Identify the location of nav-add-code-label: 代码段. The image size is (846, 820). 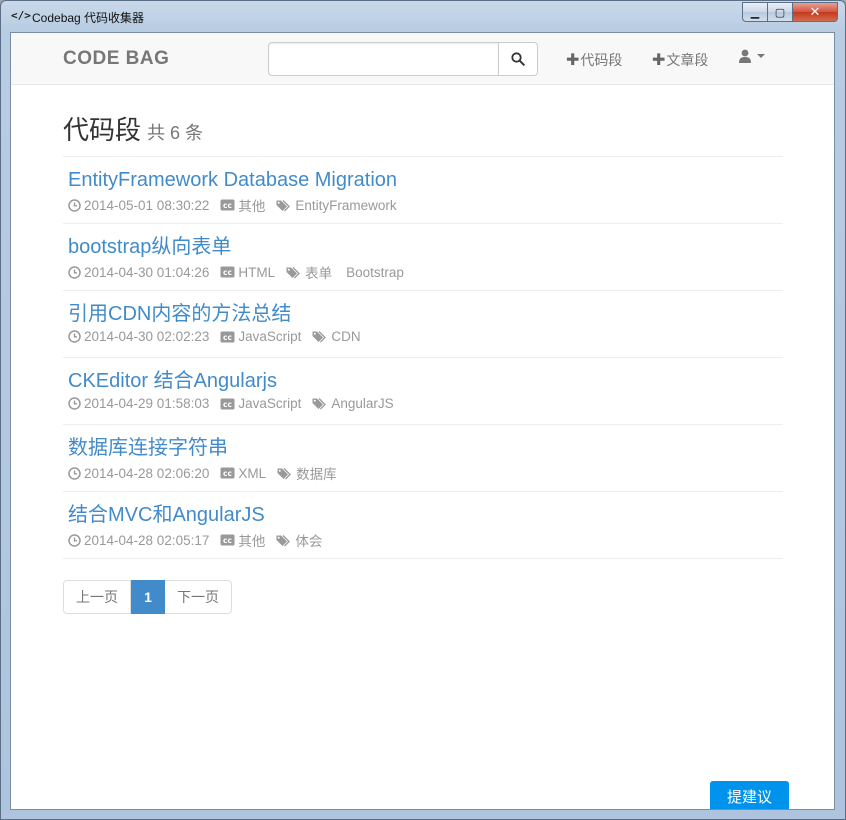
(601, 60).